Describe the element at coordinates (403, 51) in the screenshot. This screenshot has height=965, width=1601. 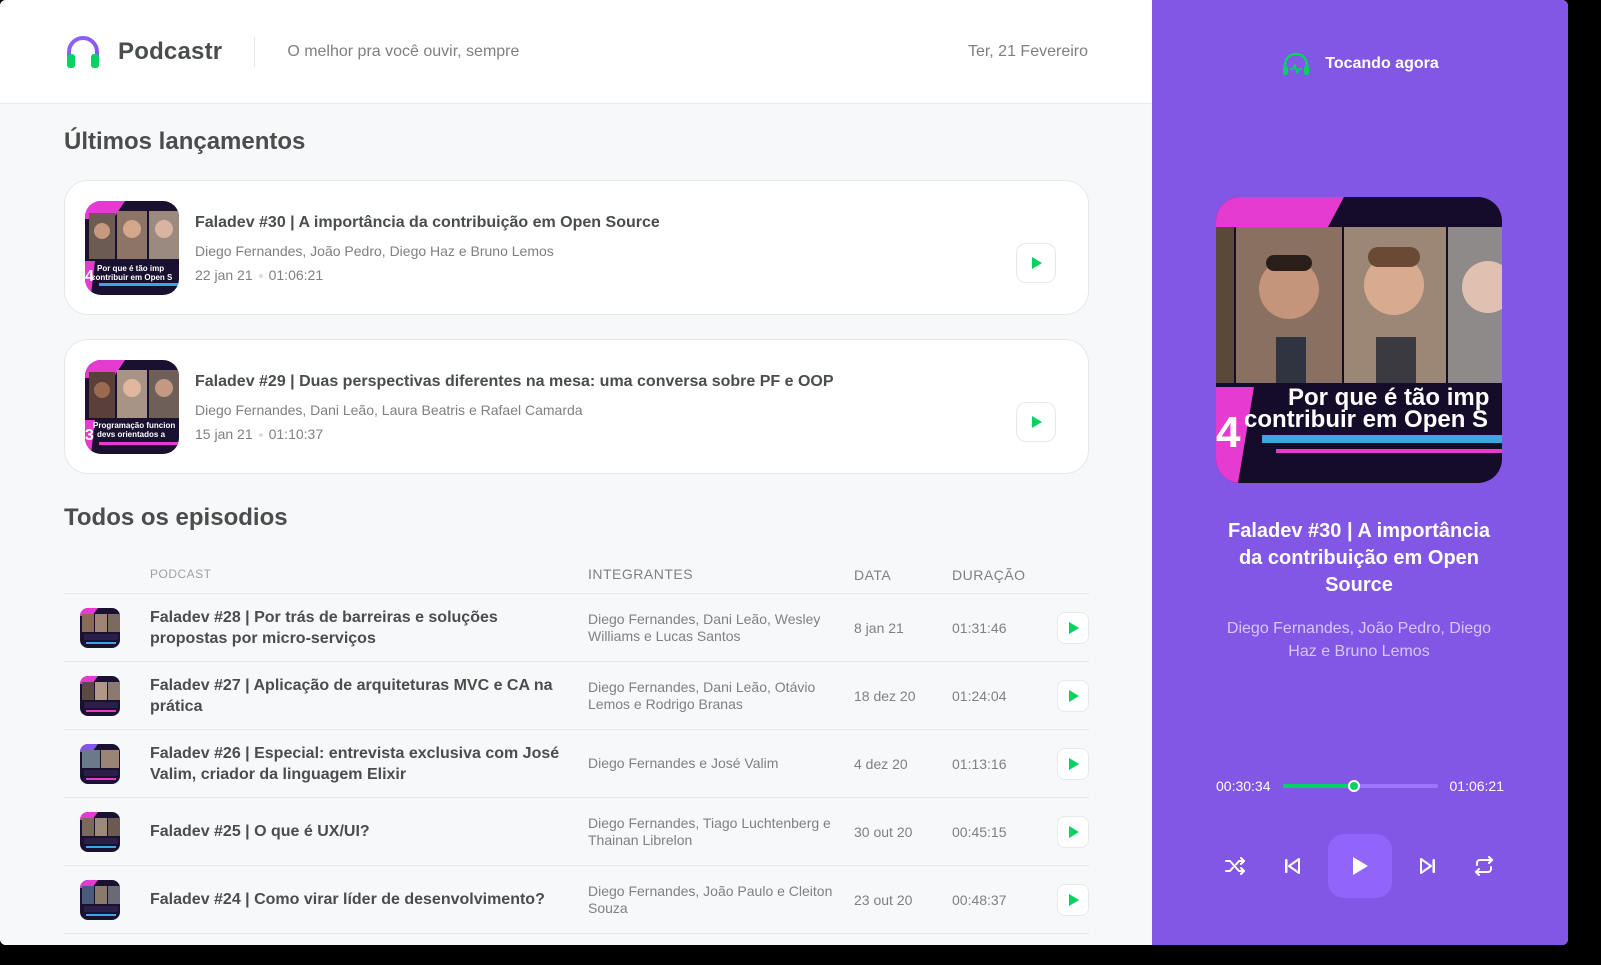
I see `tagline: O melhor pra você ouvir, sempre` at that location.